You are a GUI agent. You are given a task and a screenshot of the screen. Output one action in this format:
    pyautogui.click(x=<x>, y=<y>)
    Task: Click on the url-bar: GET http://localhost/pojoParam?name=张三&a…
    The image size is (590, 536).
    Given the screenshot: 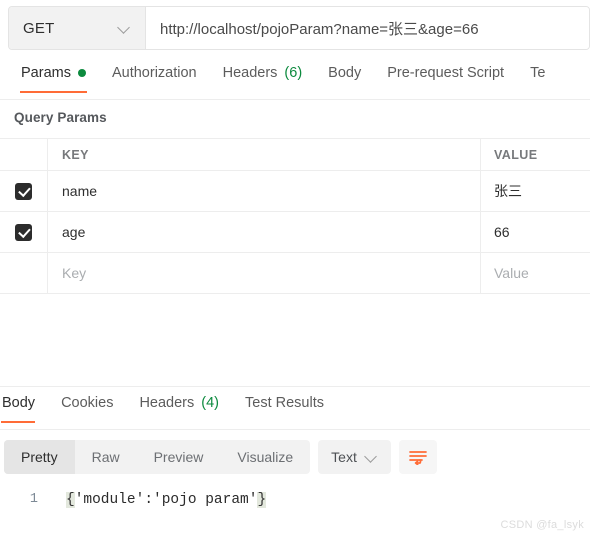 What is the action you would take?
    pyautogui.click(x=299, y=28)
    